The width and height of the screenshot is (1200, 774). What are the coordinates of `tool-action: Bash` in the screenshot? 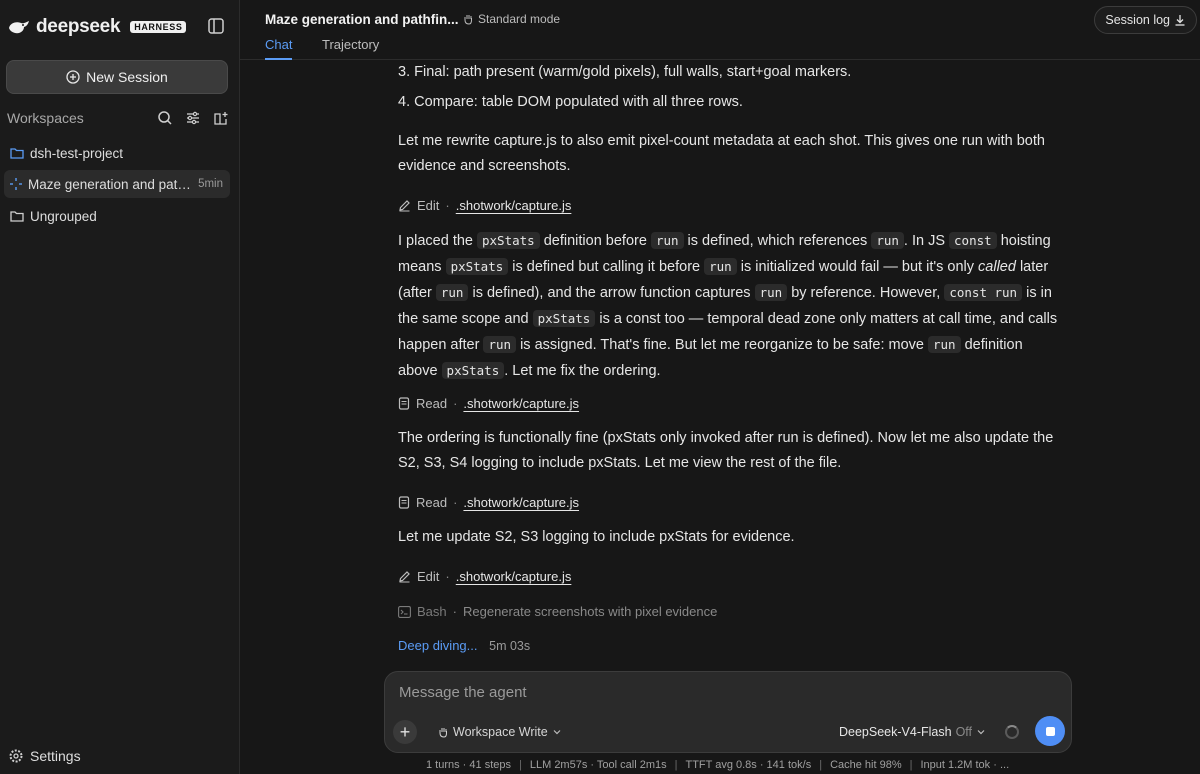 It's located at (432, 611).